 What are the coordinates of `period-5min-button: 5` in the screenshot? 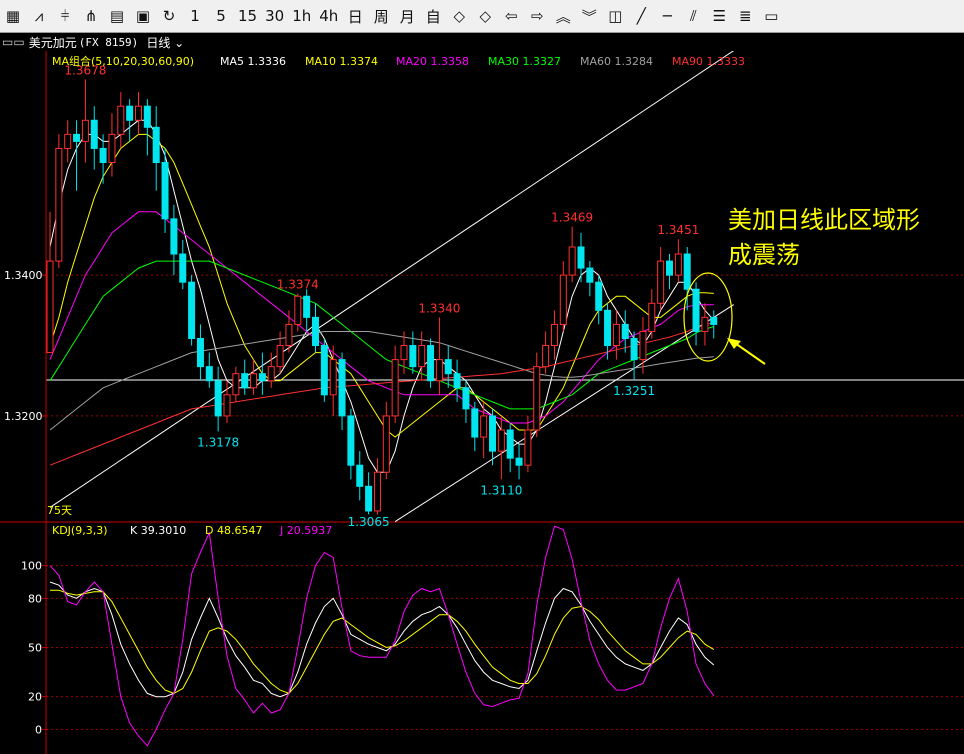 It's located at (221, 16).